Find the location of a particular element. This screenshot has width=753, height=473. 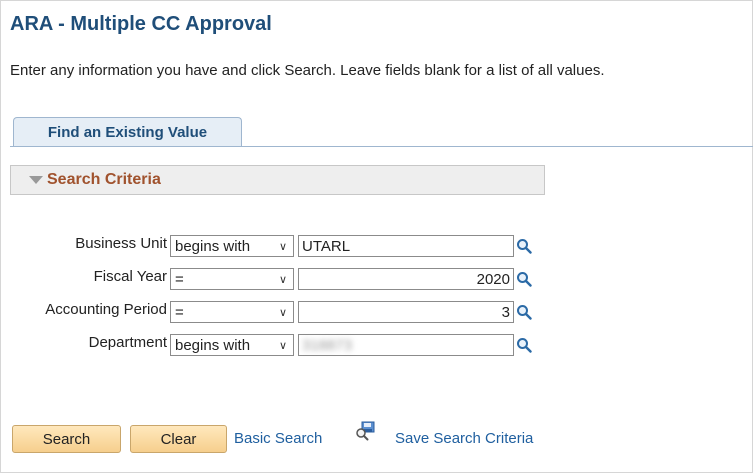

field-row-accounting-period: Accounting Period = ∨ 3 is located at coordinates (266, 312).